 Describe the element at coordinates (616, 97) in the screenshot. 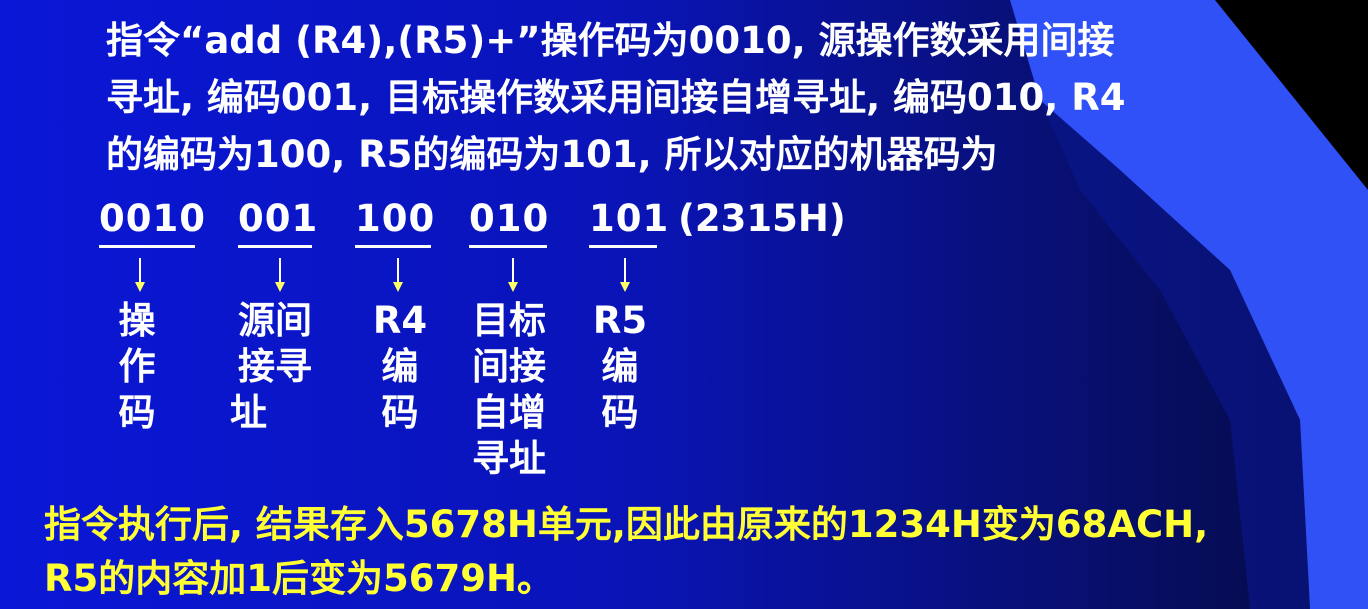

I see `paragraph-line-2: 寻址, 编码001, 目标操作数采用间接自增寻址, 编码010, R4` at that location.